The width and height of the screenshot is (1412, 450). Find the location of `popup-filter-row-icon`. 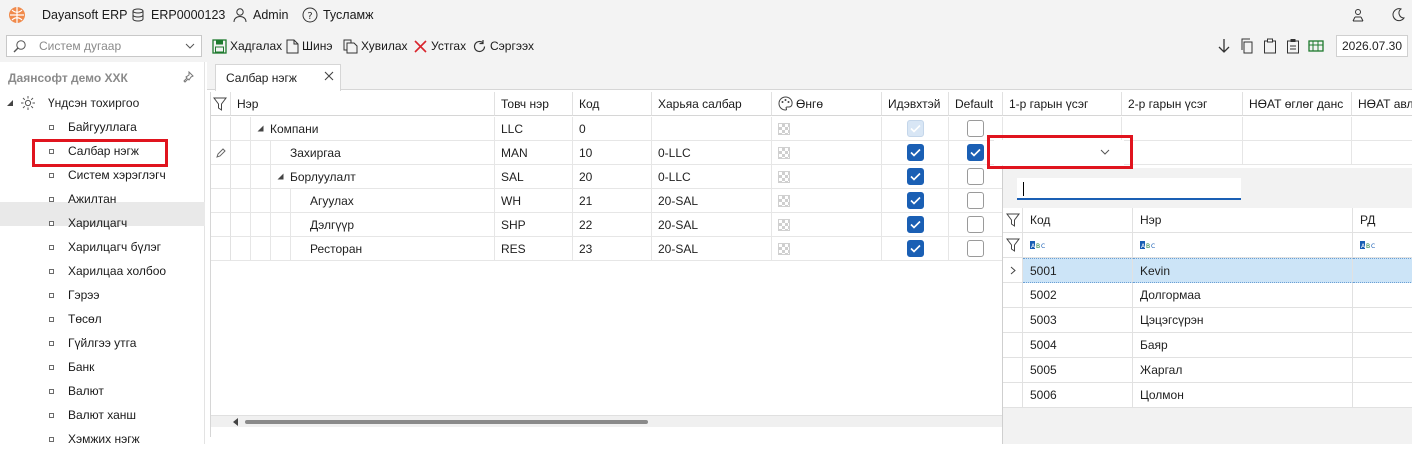

popup-filter-row-icon is located at coordinates (1013, 245).